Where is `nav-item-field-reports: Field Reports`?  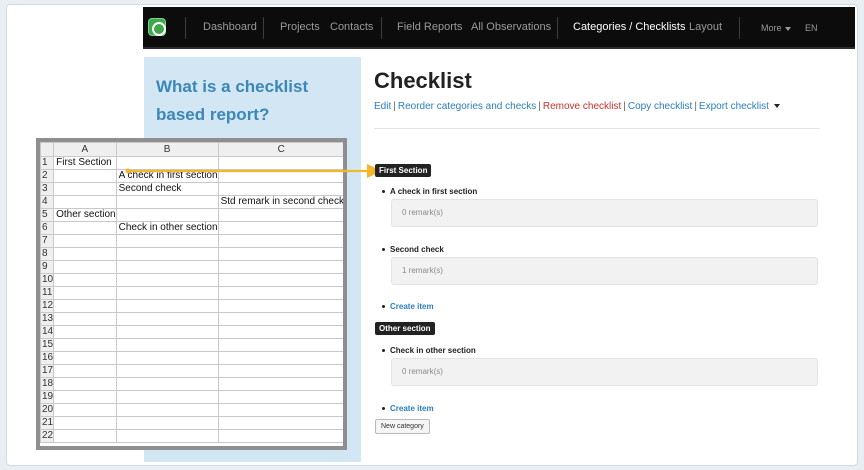 nav-item-field-reports: Field Reports is located at coordinates (429, 27).